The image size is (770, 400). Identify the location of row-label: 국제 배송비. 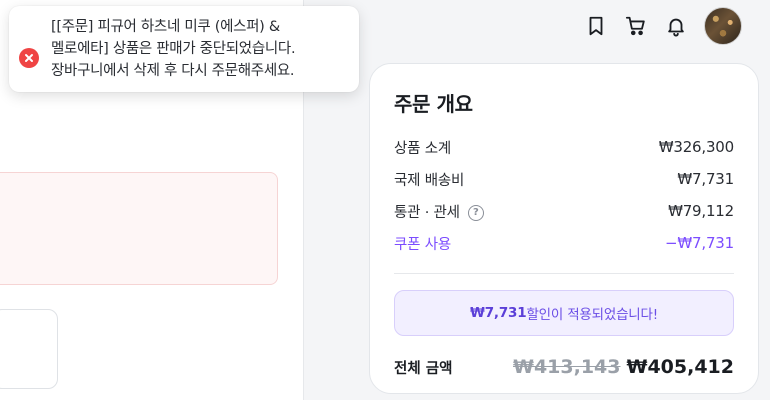
(429, 180).